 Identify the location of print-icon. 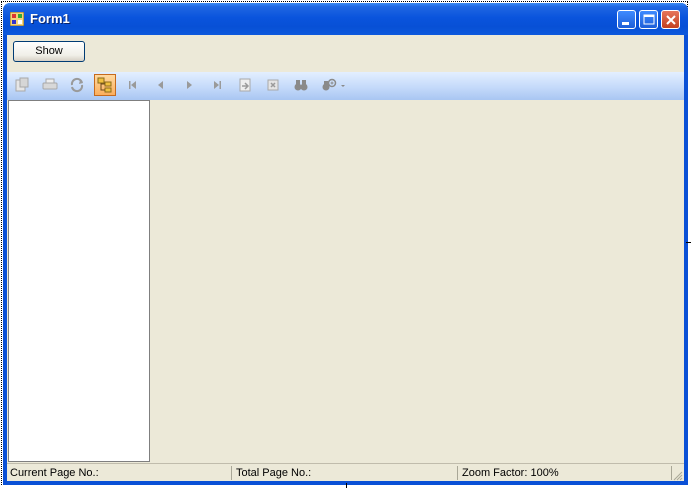
(50, 84).